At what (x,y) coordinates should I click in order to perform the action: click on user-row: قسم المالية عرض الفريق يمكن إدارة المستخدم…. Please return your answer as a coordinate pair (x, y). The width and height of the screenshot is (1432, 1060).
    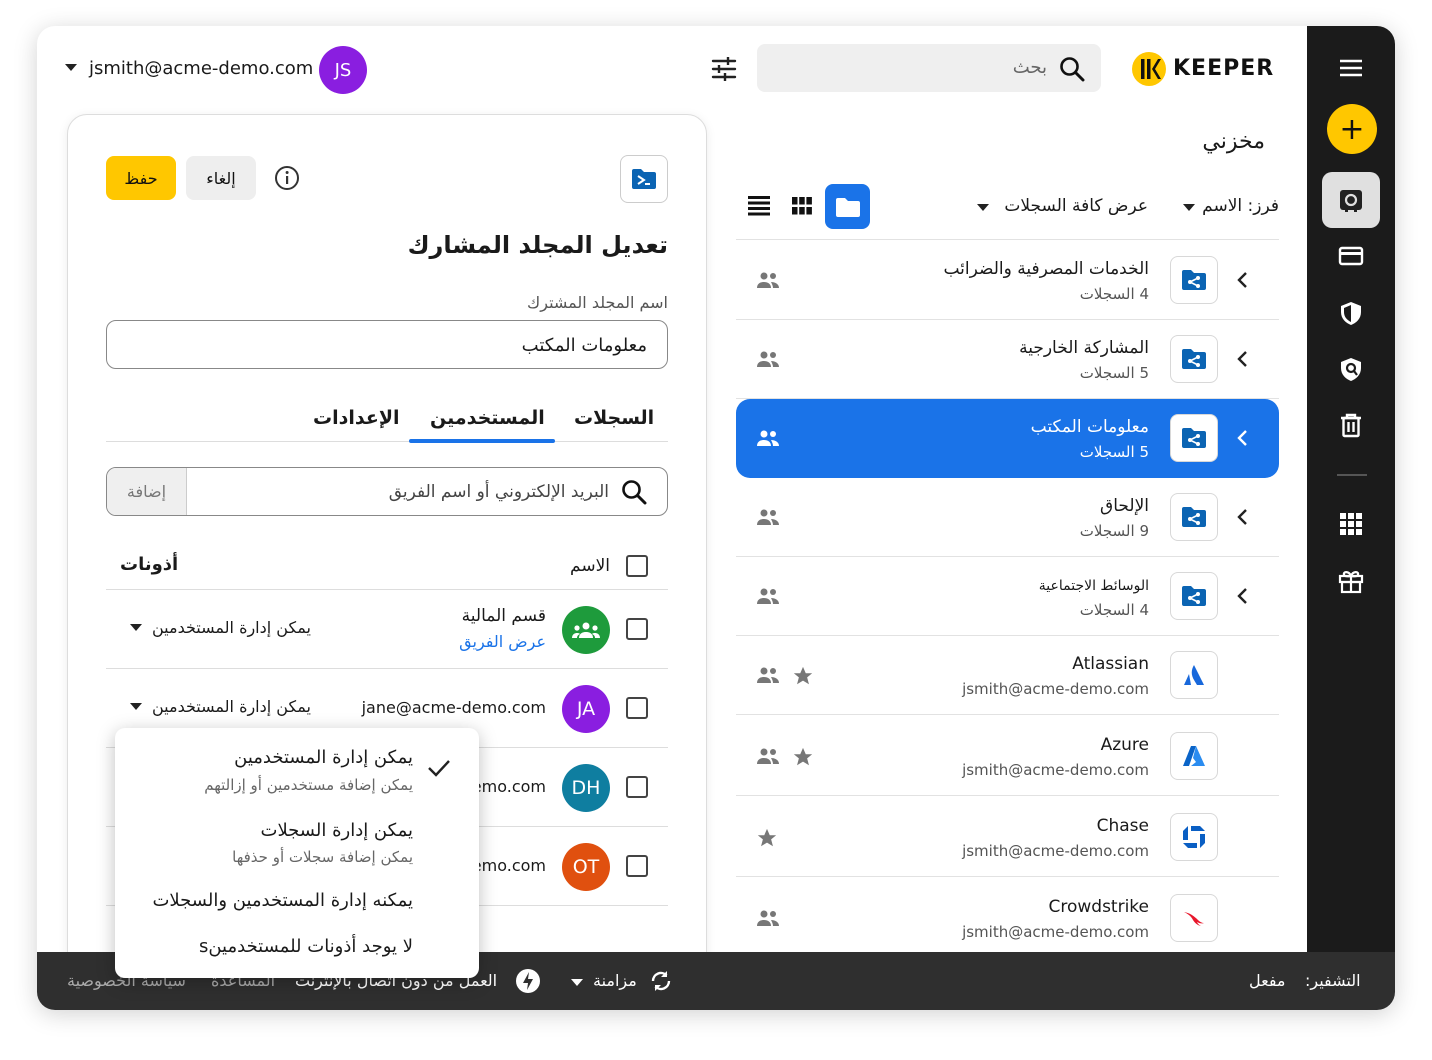
    Looking at the image, I should click on (387, 629).